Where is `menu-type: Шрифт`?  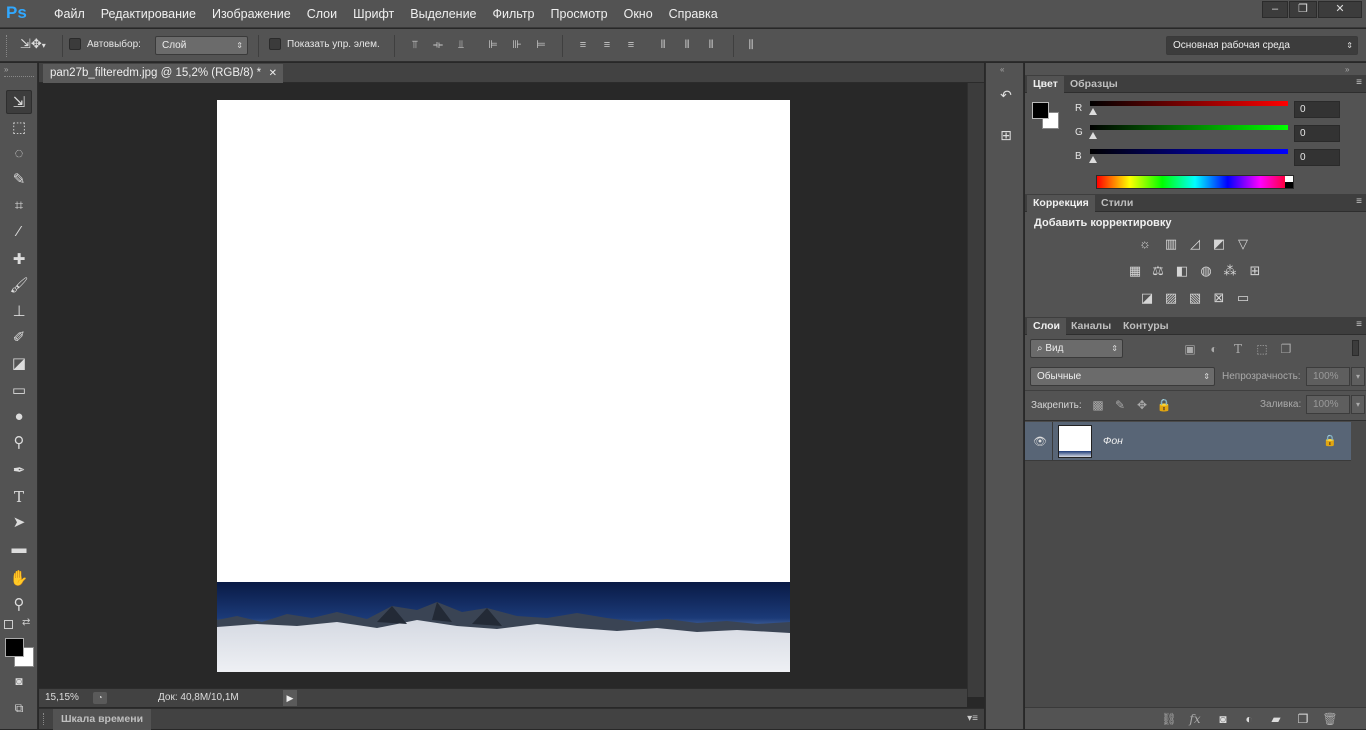
menu-type: Шрифт is located at coordinates (373, 14).